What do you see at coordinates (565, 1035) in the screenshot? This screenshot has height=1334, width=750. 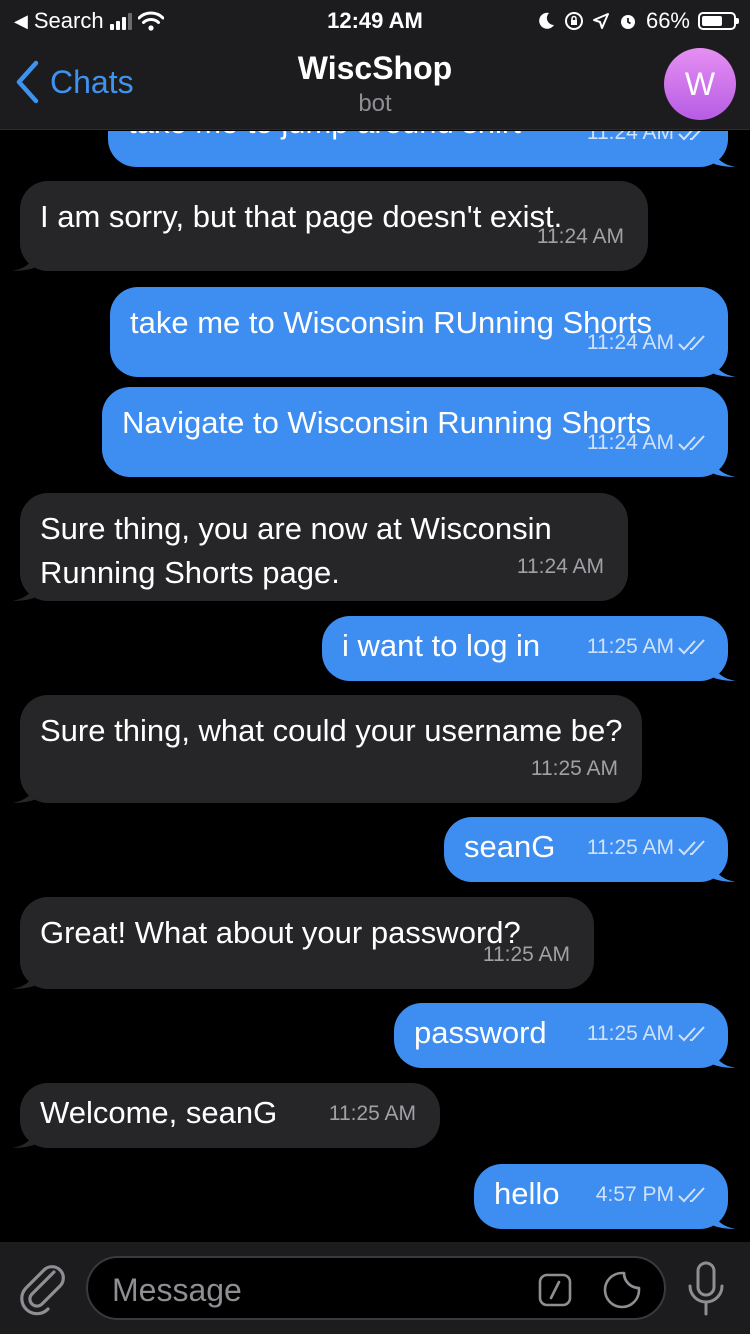 I see `message-outgoing: password 11:25 AM` at bounding box center [565, 1035].